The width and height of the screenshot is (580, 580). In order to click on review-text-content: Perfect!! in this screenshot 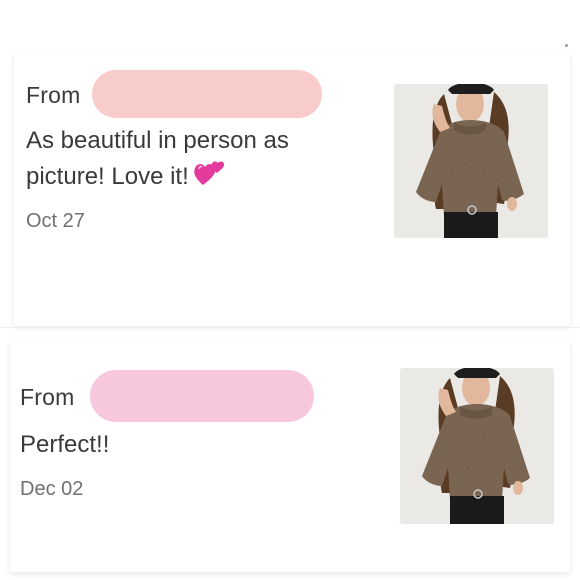, I will do `click(65, 444)`.